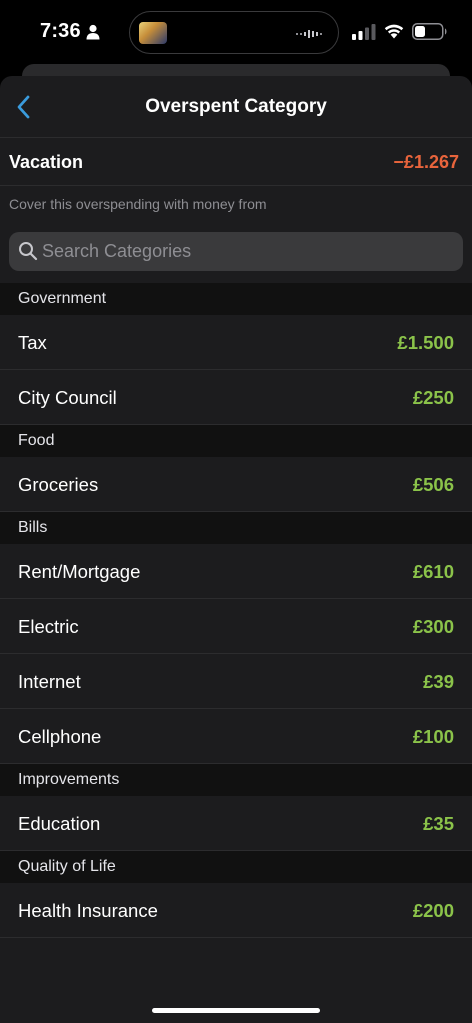 This screenshot has width=472, height=1023. What do you see at coordinates (236, 571) in the screenshot?
I see `category-row: Rent/Mortgage £610` at bounding box center [236, 571].